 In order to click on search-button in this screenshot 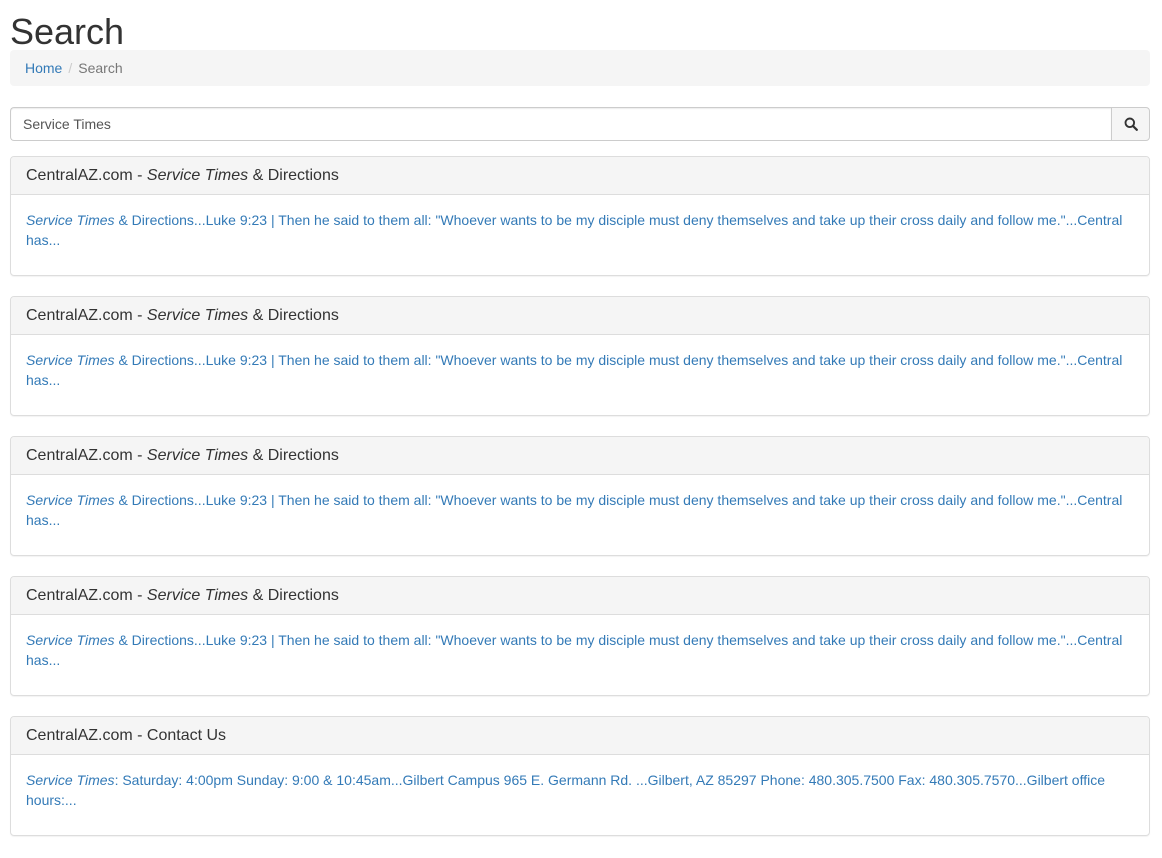, I will do `click(1130, 124)`.